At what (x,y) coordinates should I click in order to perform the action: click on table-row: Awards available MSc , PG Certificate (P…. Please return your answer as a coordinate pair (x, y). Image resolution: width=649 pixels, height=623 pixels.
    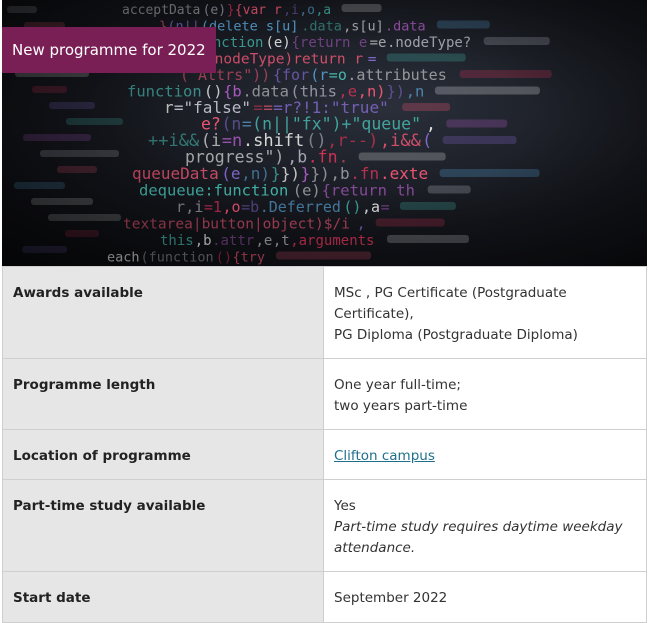
    Looking at the image, I should click on (324, 312).